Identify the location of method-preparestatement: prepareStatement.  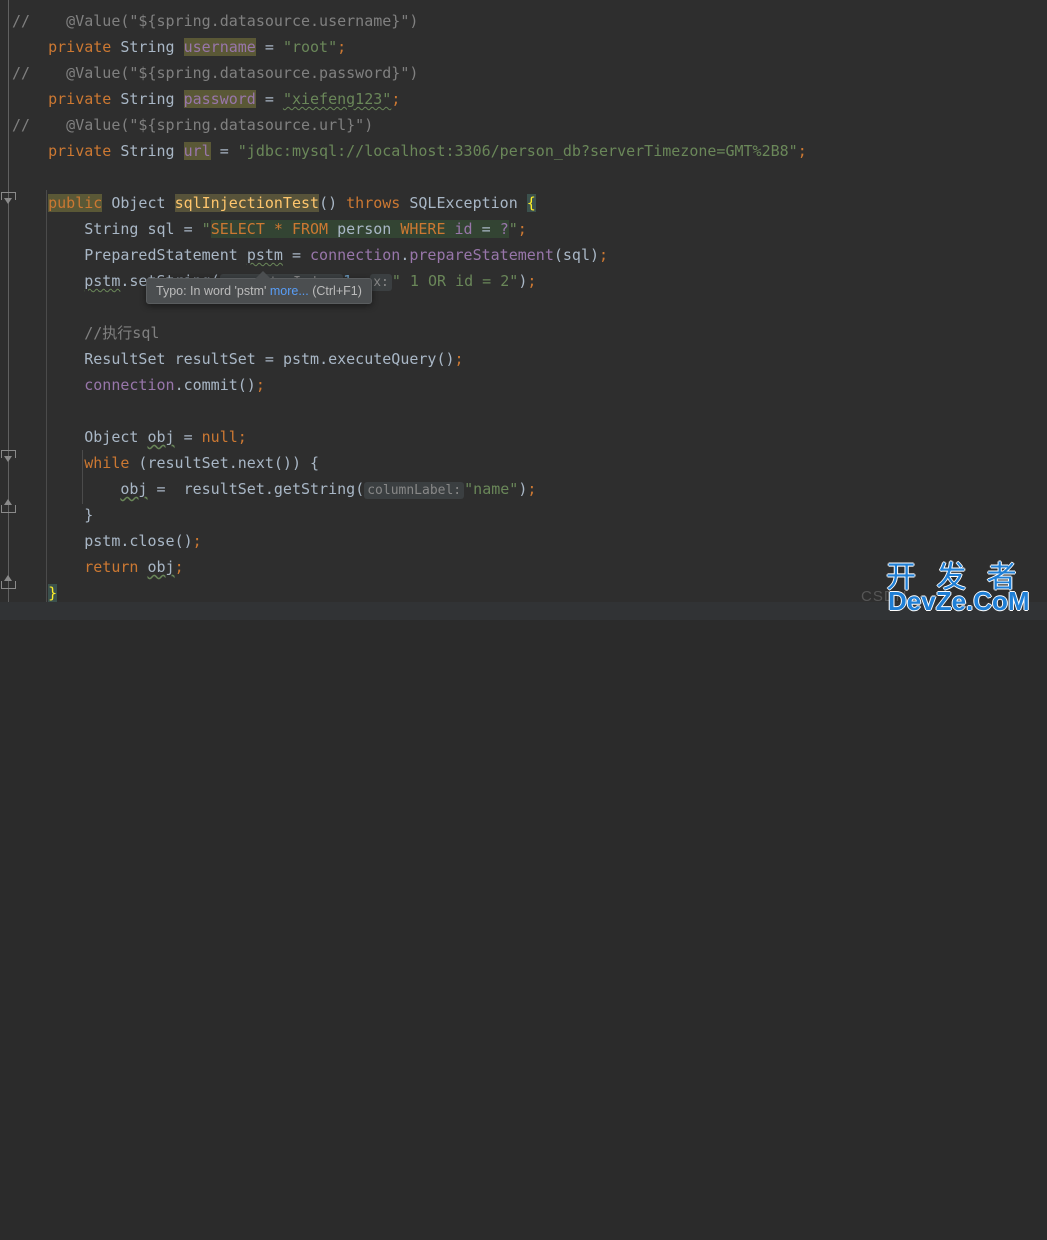
(481, 255).